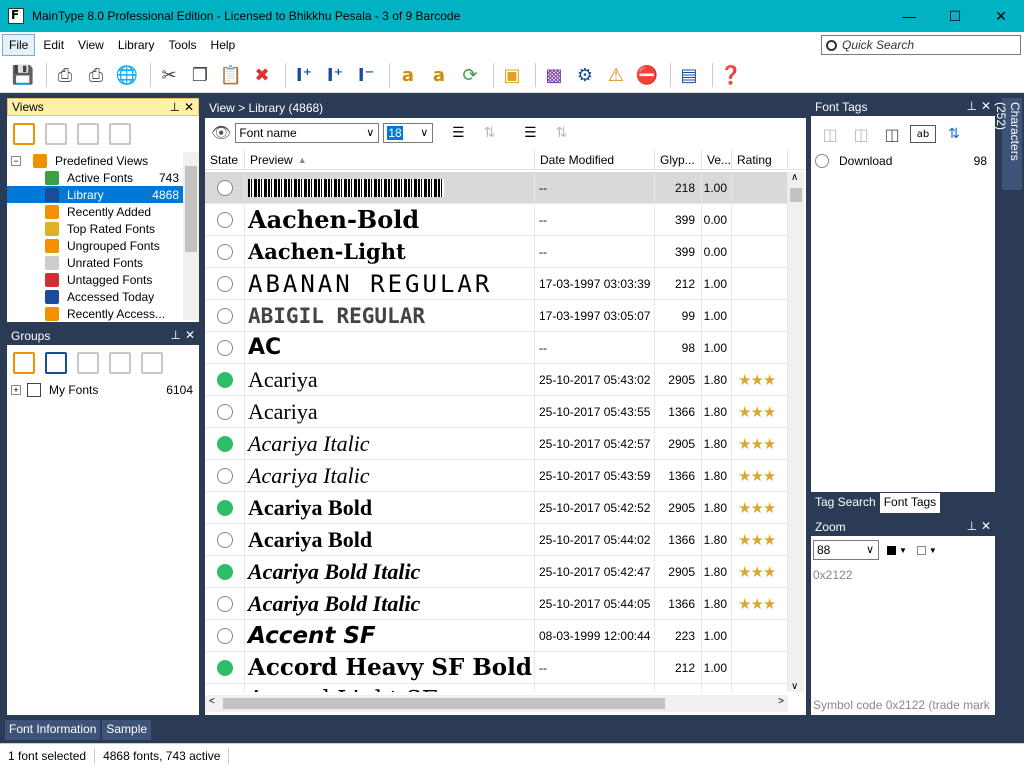 This screenshot has height=768, width=1024. I want to click on expand-icon: +, so click(16, 389).